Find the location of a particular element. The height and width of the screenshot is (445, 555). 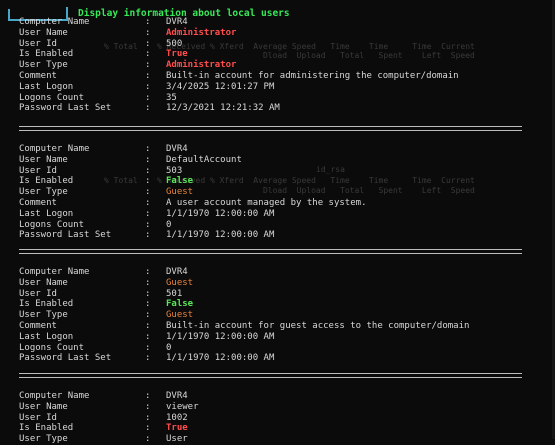

value: A user account managed by the system. is located at coordinates (266, 202).